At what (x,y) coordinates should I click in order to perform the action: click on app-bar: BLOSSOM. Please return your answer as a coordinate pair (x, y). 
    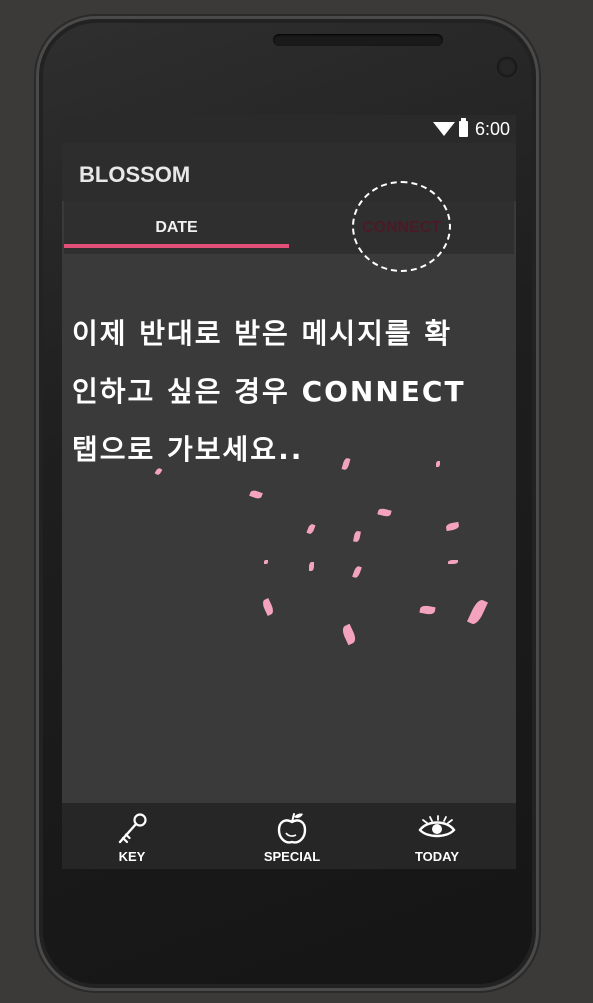
    Looking at the image, I should click on (289, 172).